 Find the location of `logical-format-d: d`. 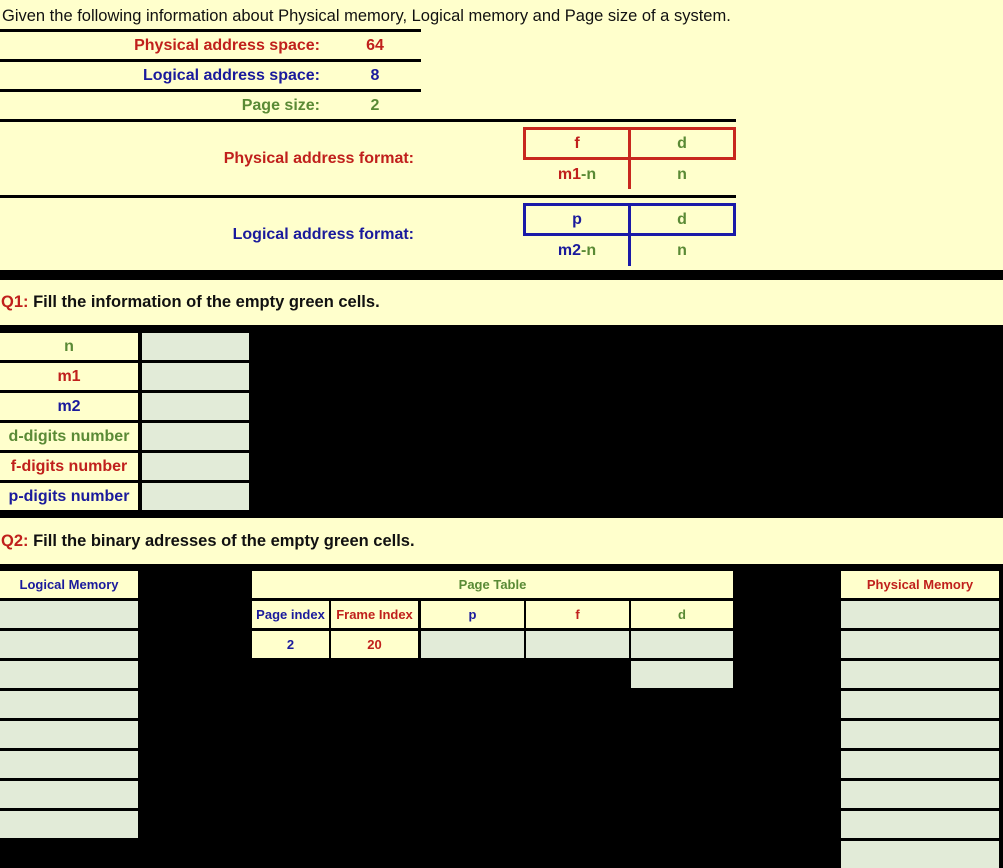

logical-format-d: d is located at coordinates (682, 219).